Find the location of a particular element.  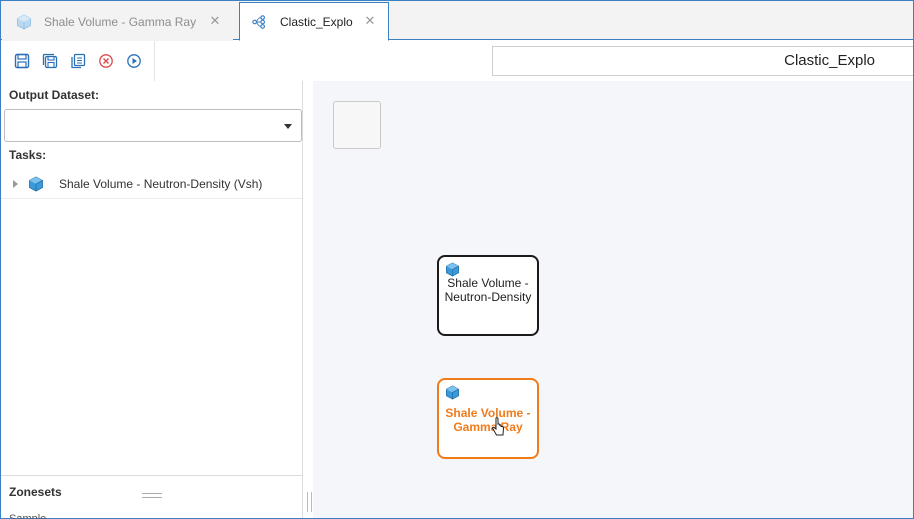

output-dataset-dropdown is located at coordinates (153, 125).